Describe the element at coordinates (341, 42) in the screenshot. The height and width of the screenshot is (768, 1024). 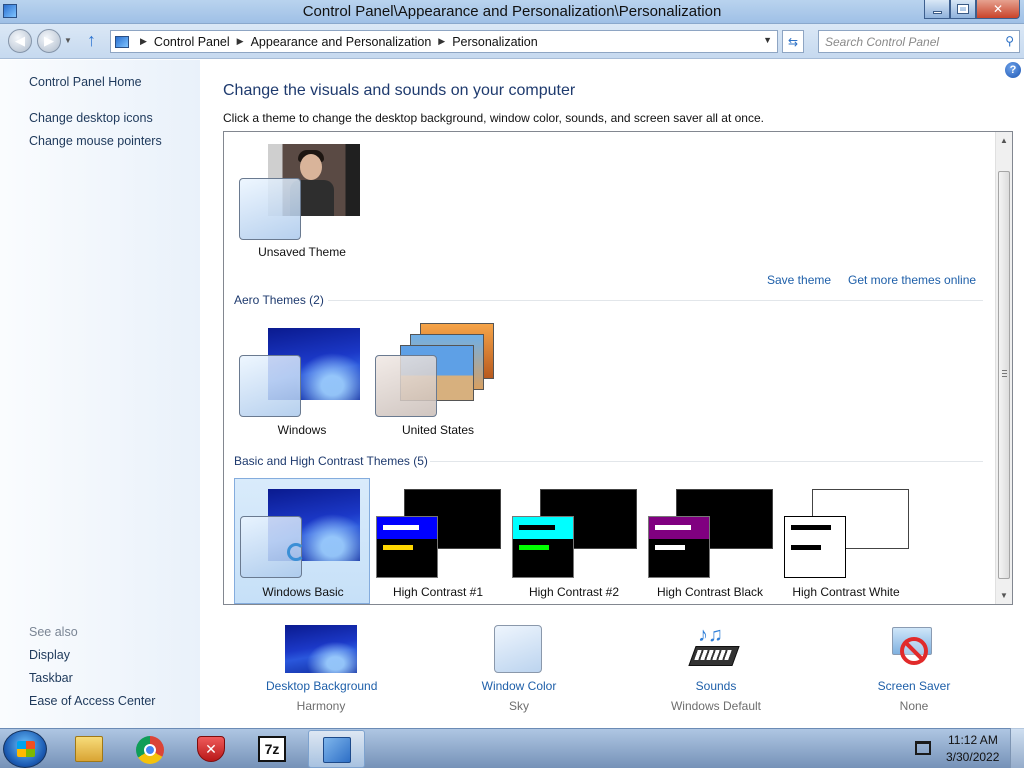
I see `breadcrumb-appearance: Appearance and Personalization` at that location.